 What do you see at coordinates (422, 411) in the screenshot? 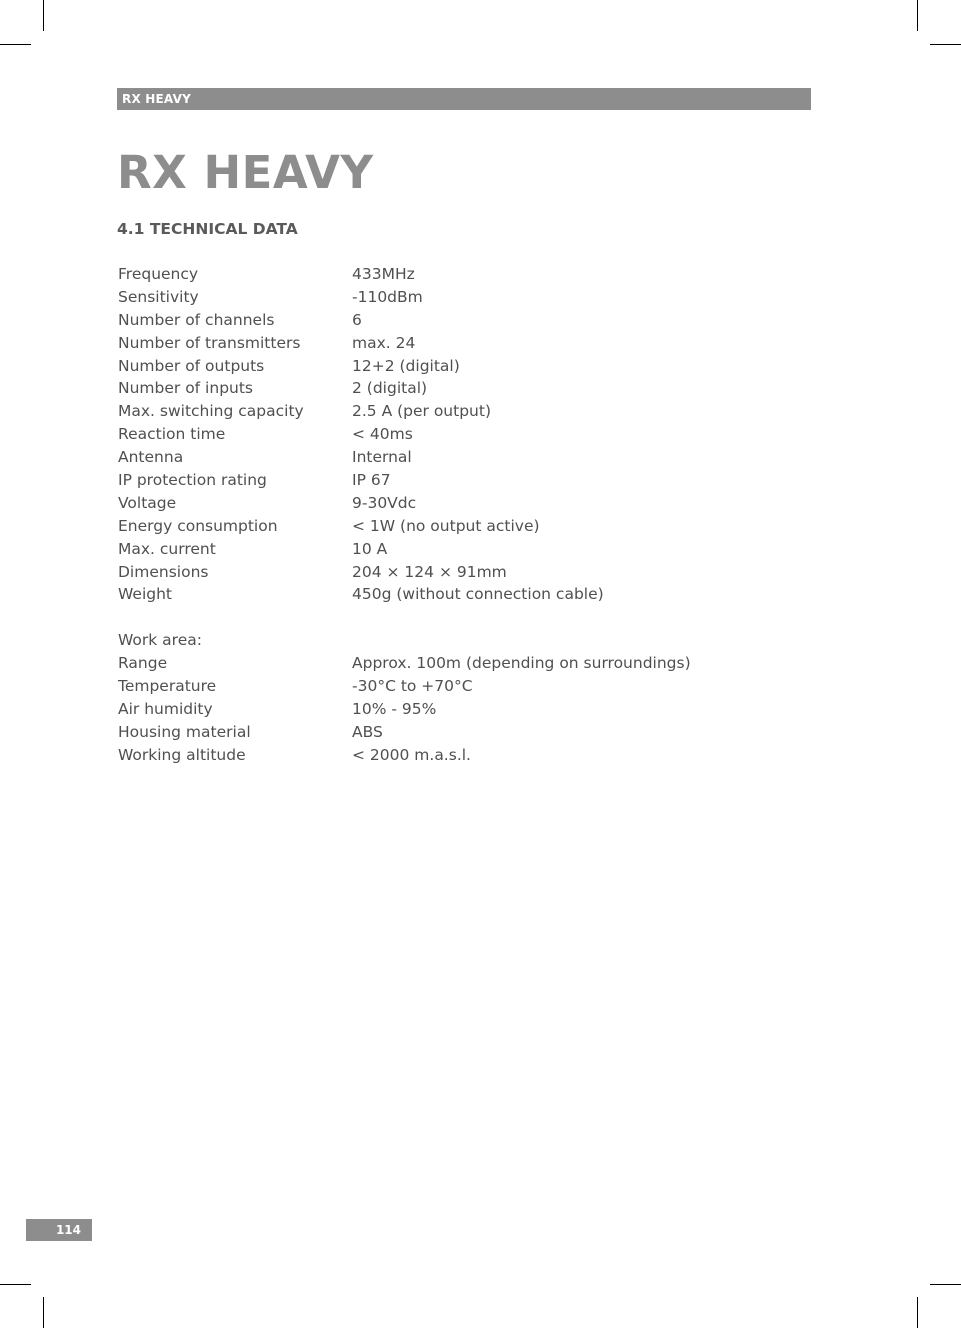
I see `spec-value: 2.5 A (per output)` at bounding box center [422, 411].